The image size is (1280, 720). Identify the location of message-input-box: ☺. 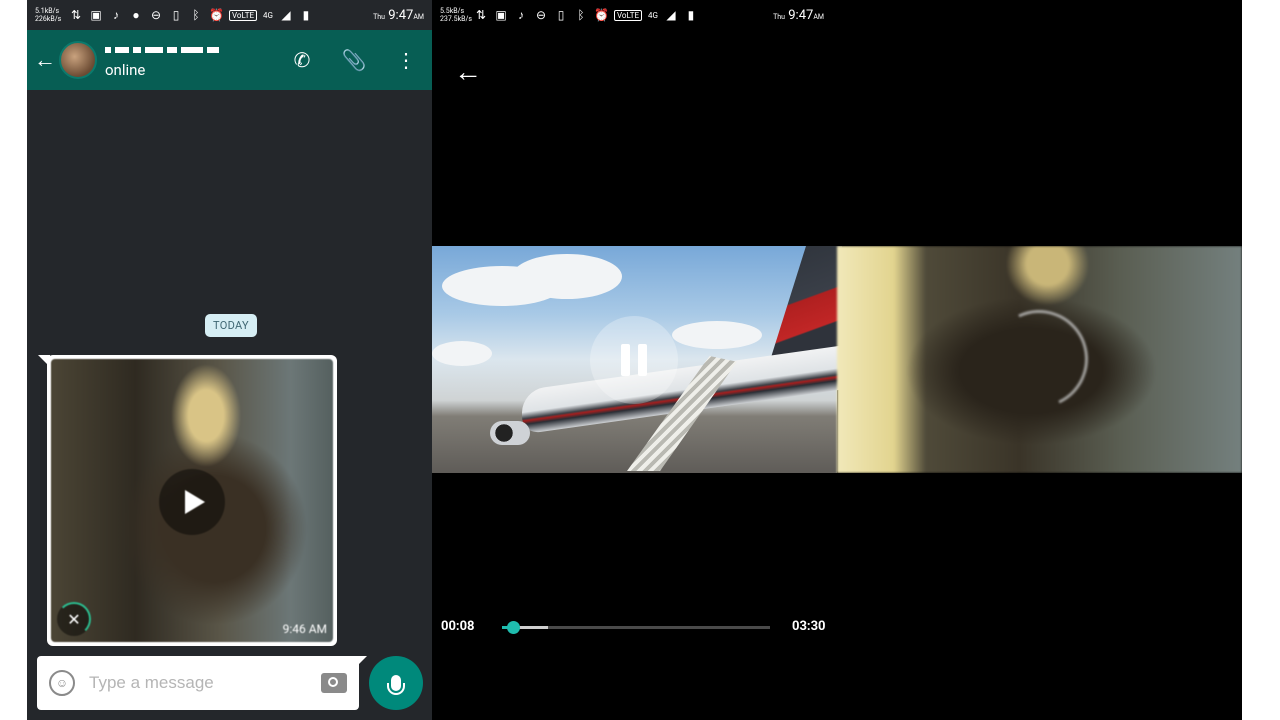
(202, 683).